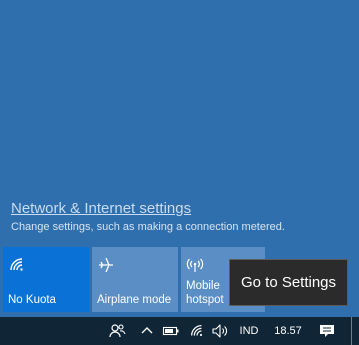  I want to click on notification-icon, so click(327, 331).